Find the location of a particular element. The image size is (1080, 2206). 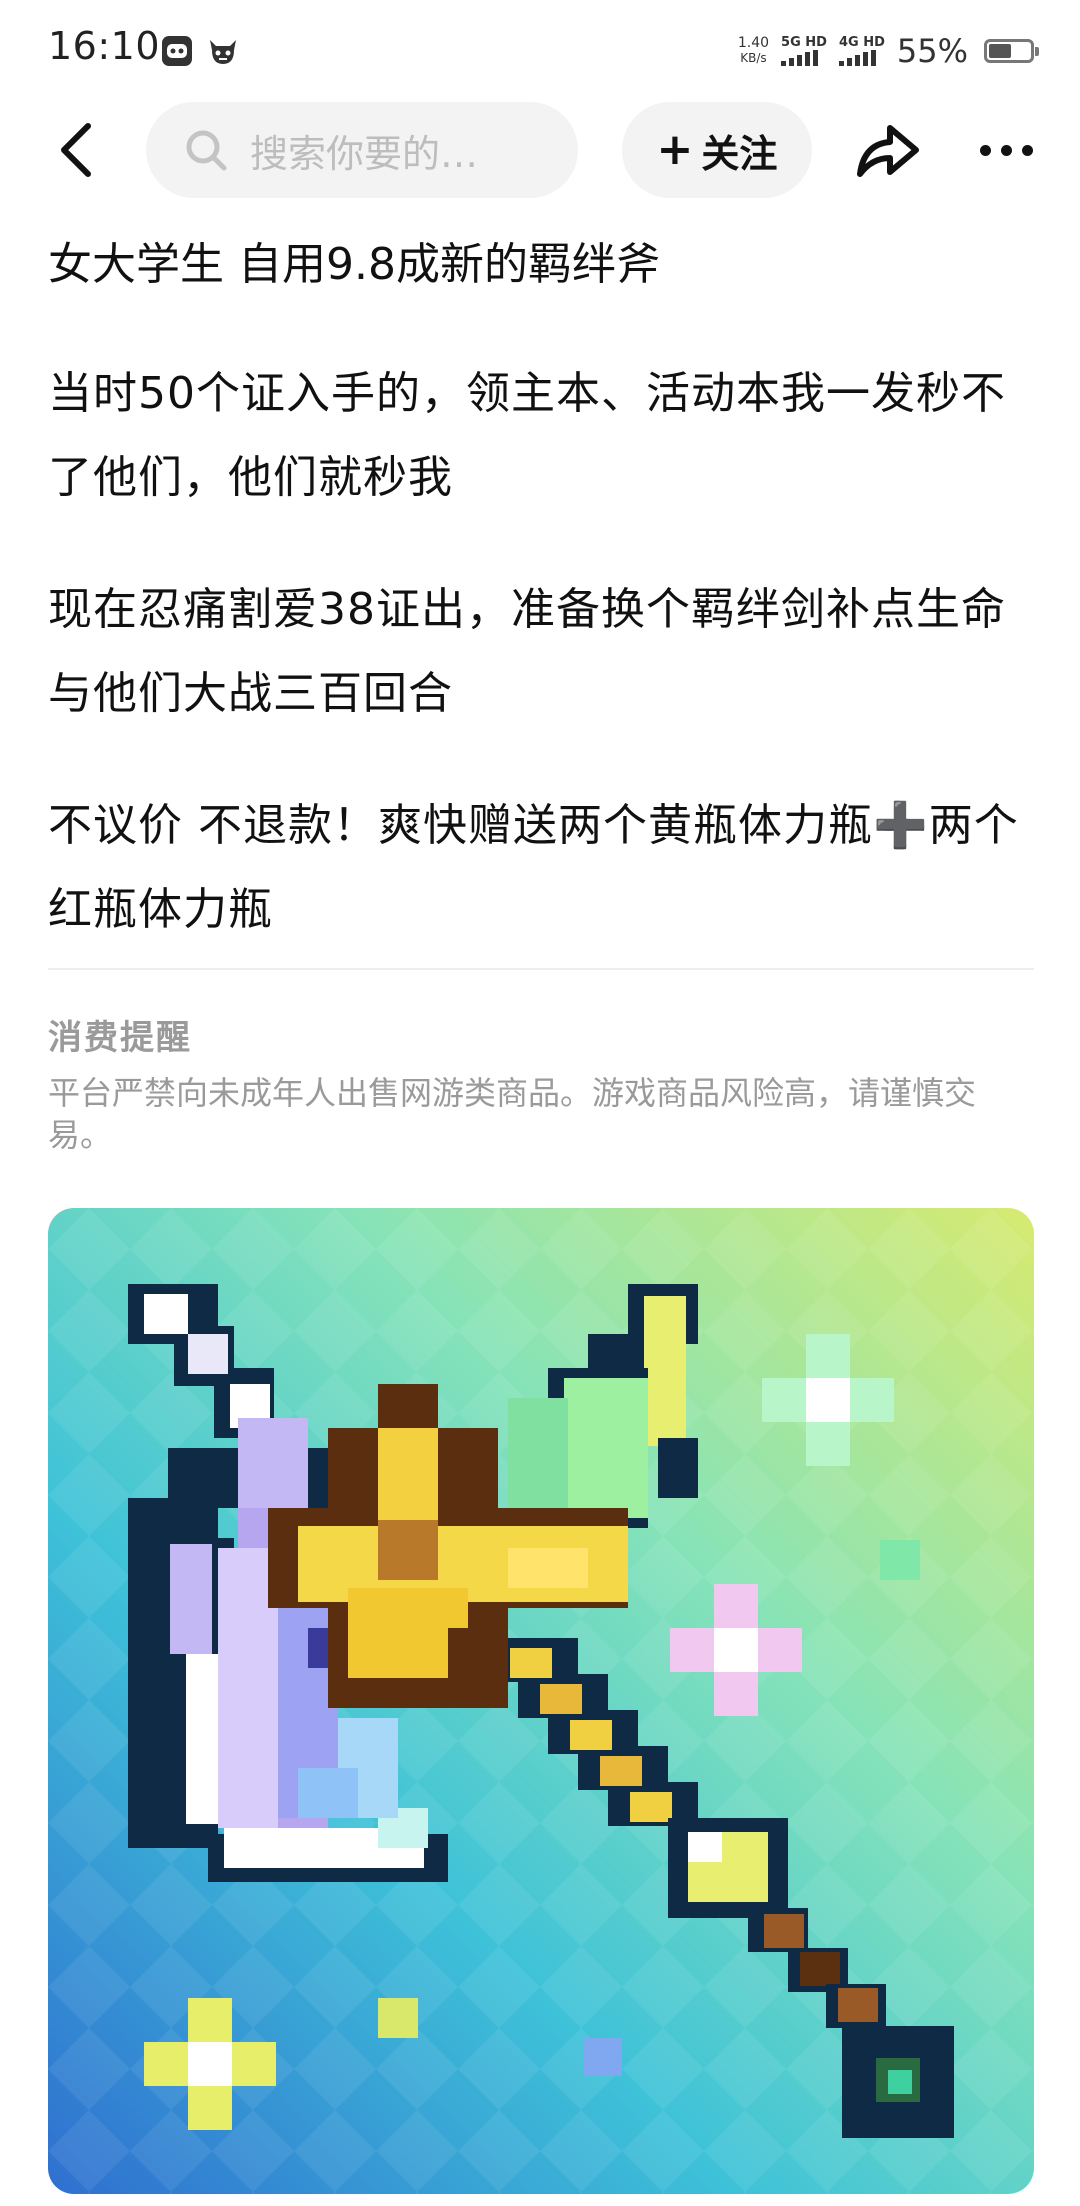

network-speed: 1.40 KB/s is located at coordinates (753, 51).